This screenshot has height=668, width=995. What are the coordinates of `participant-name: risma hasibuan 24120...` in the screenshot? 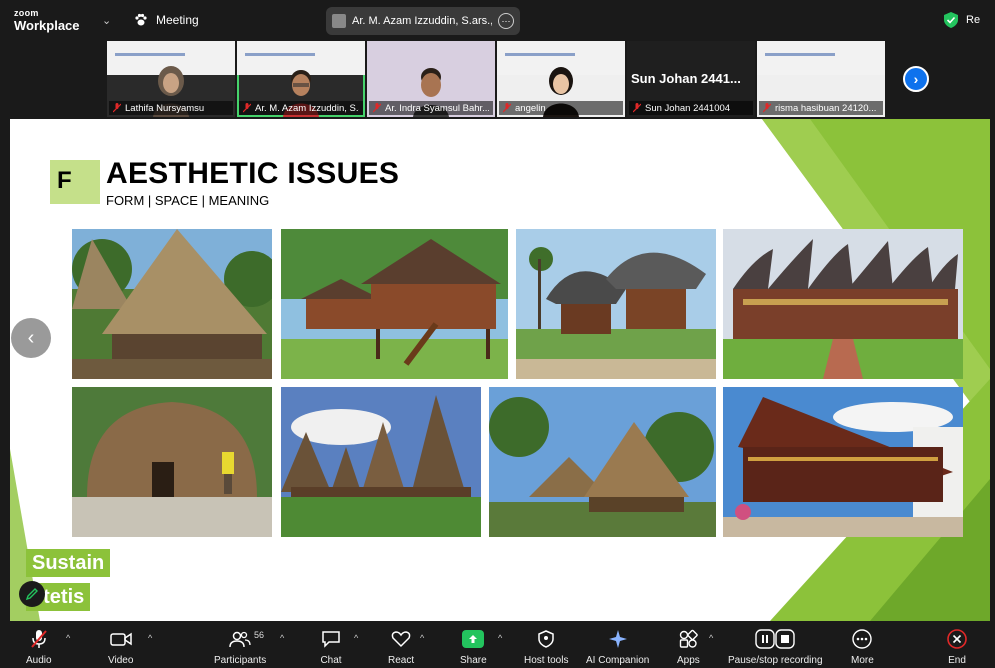 It's located at (826, 108).